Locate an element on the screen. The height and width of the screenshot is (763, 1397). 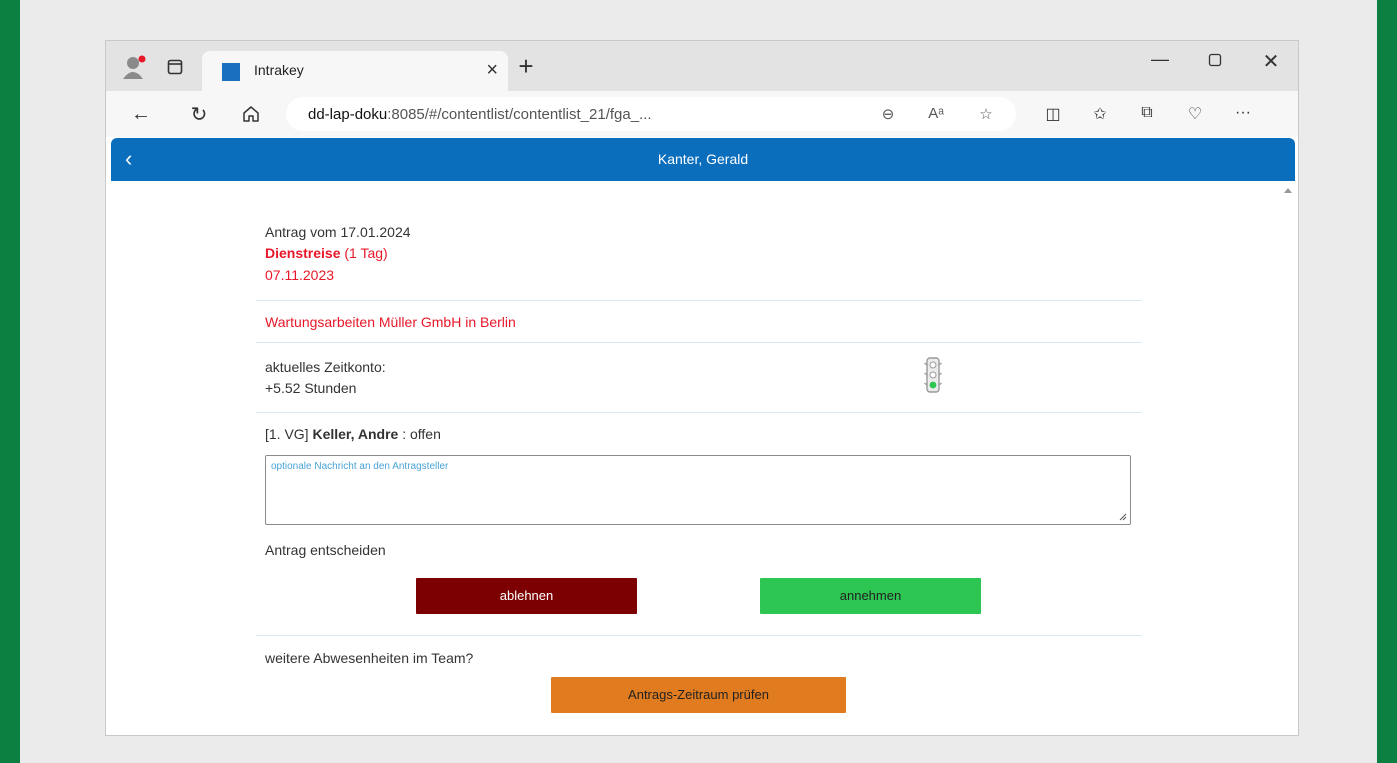
traffic-light-icon is located at coordinates (933, 376).